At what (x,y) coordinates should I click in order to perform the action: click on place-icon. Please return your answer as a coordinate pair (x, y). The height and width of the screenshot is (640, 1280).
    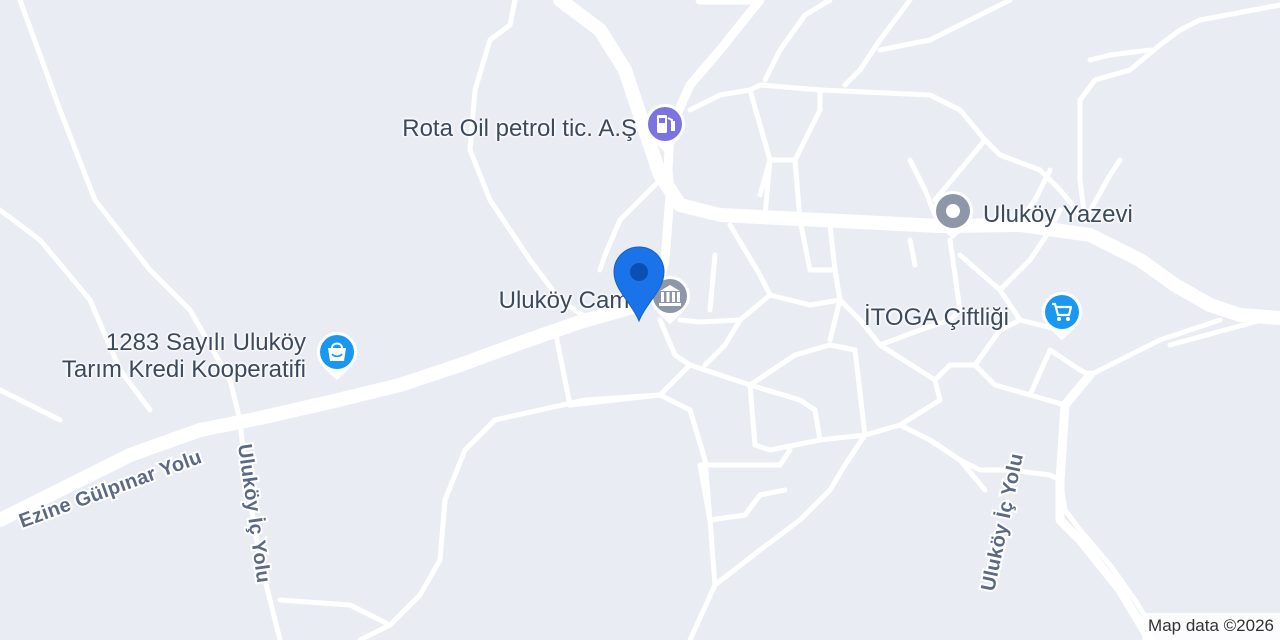
    Looking at the image, I should click on (953, 215).